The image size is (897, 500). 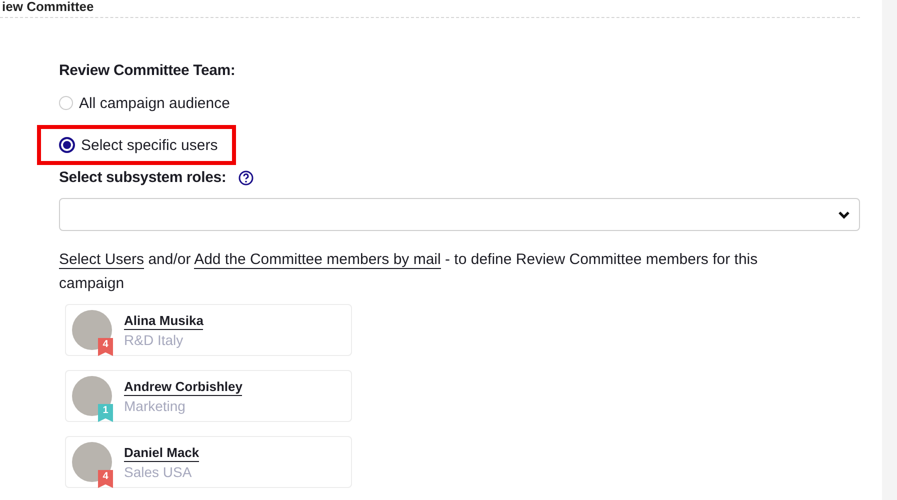 What do you see at coordinates (149, 145) in the screenshot?
I see `radio-label: Select specific users` at bounding box center [149, 145].